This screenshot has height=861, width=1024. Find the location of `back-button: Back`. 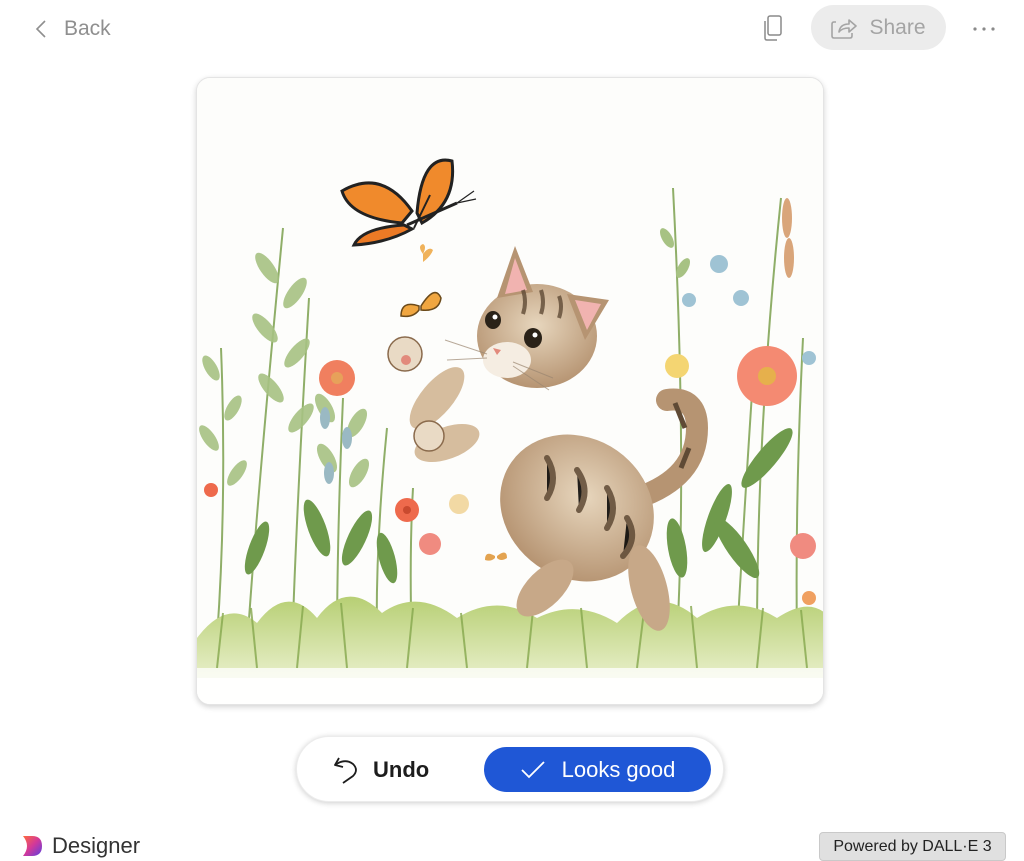

back-button: Back is located at coordinates (72, 29).